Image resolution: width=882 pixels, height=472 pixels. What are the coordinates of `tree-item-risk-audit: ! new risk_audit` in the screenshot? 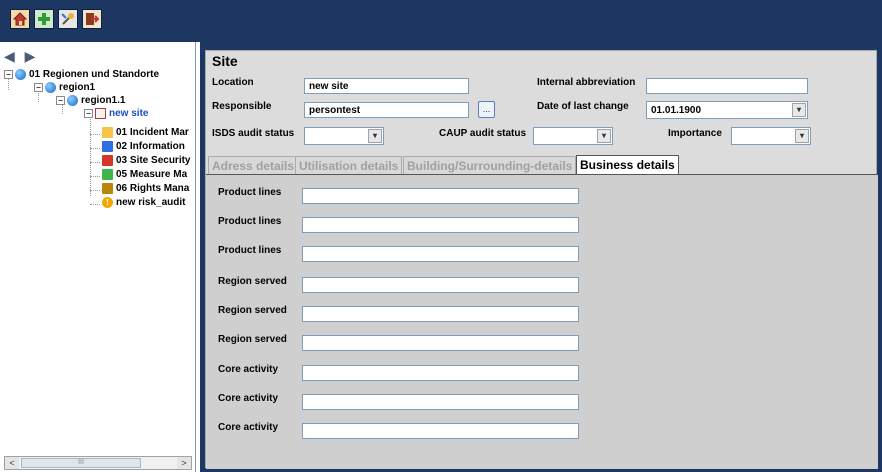 It's located at (143, 202).